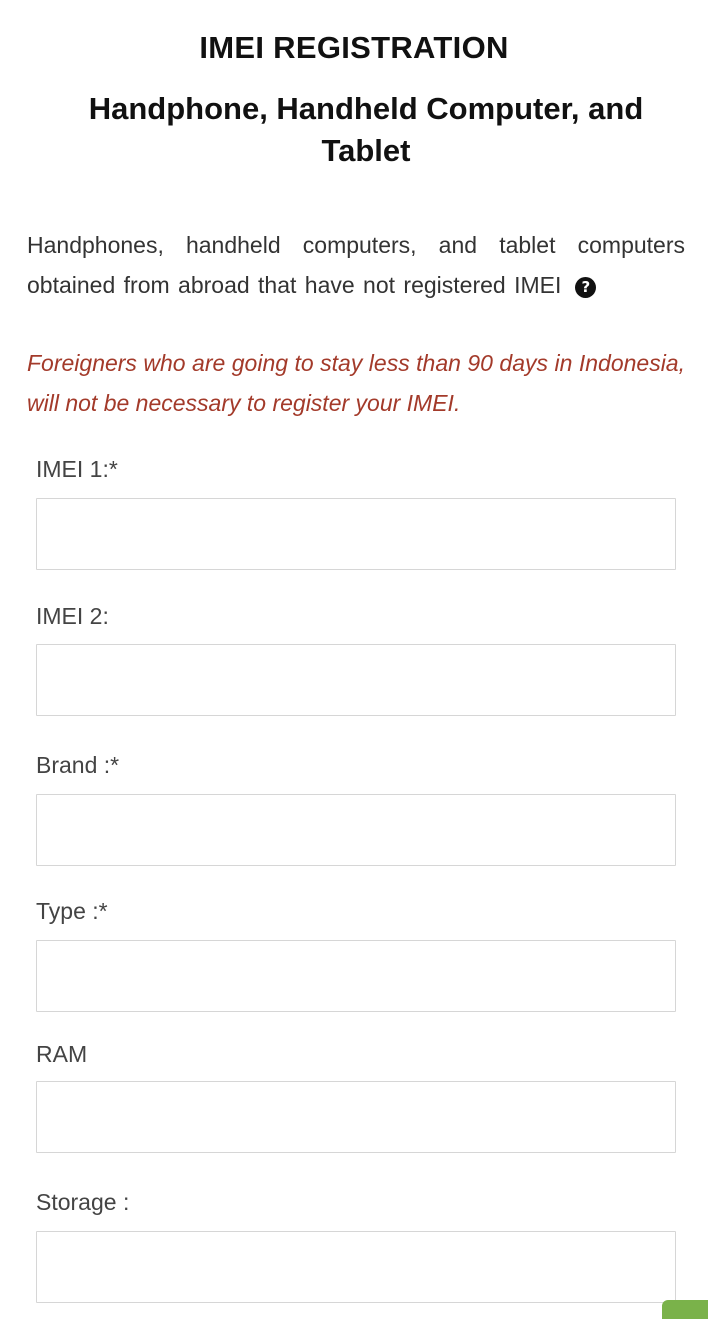  What do you see at coordinates (354, 47) in the screenshot?
I see `page-title: IMEI REGISTRATION` at bounding box center [354, 47].